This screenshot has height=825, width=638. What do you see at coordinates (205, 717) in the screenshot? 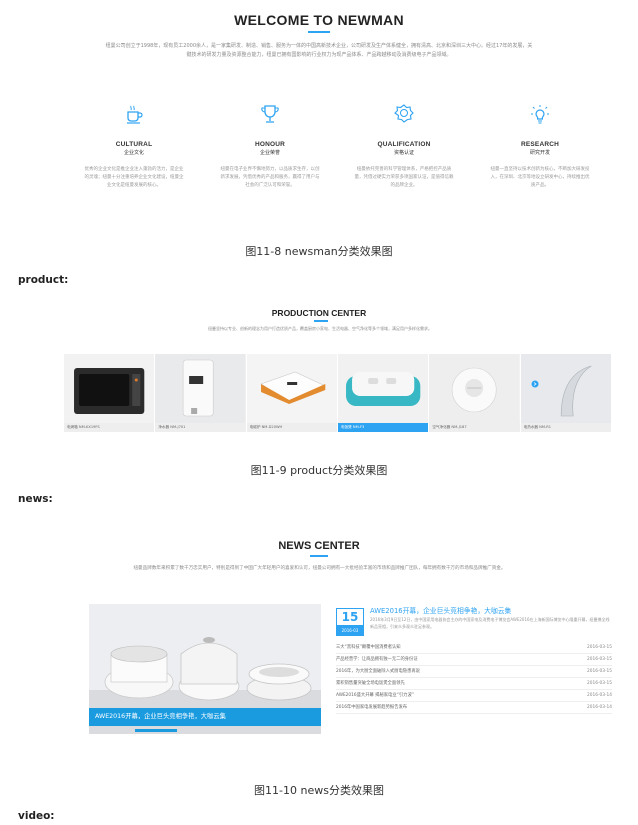
I see `news-banner: AWE2016开幕，企业巨头竞相争艳，大咖云集` at bounding box center [205, 717].